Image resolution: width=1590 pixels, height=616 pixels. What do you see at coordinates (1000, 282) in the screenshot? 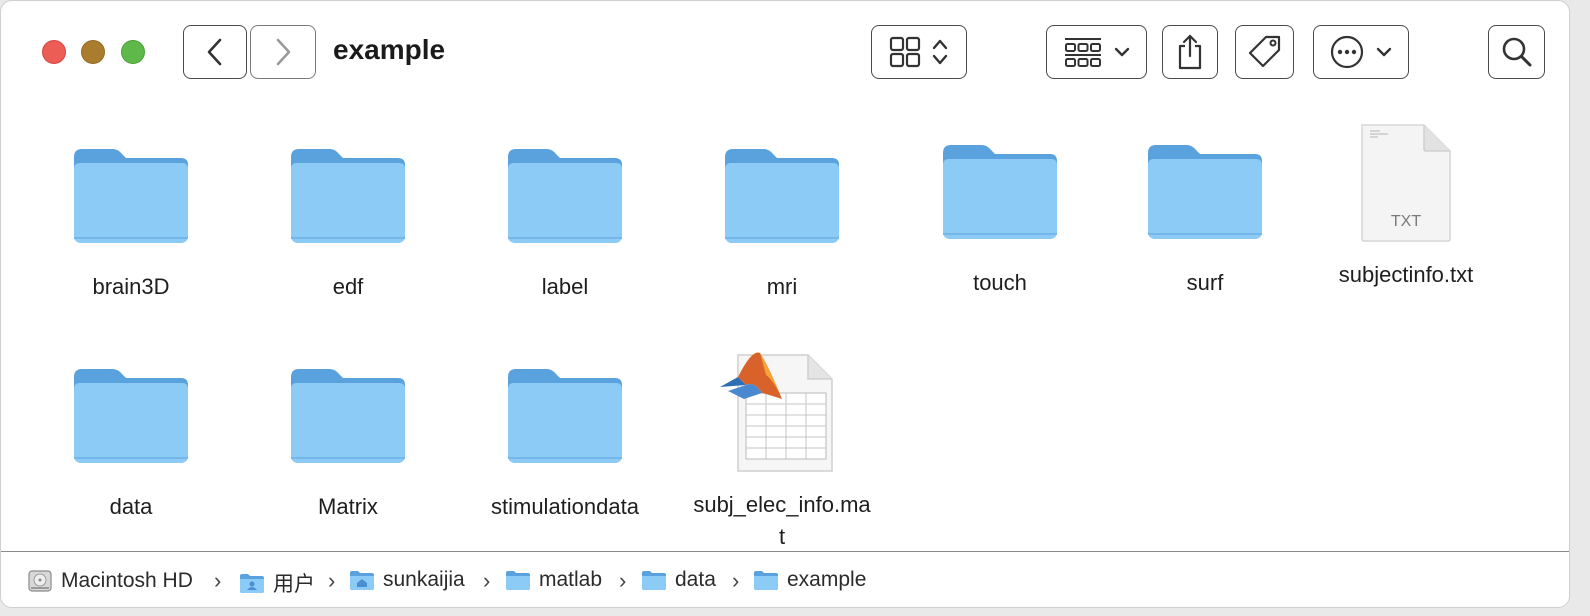
I see `item-name: touch` at bounding box center [1000, 282].